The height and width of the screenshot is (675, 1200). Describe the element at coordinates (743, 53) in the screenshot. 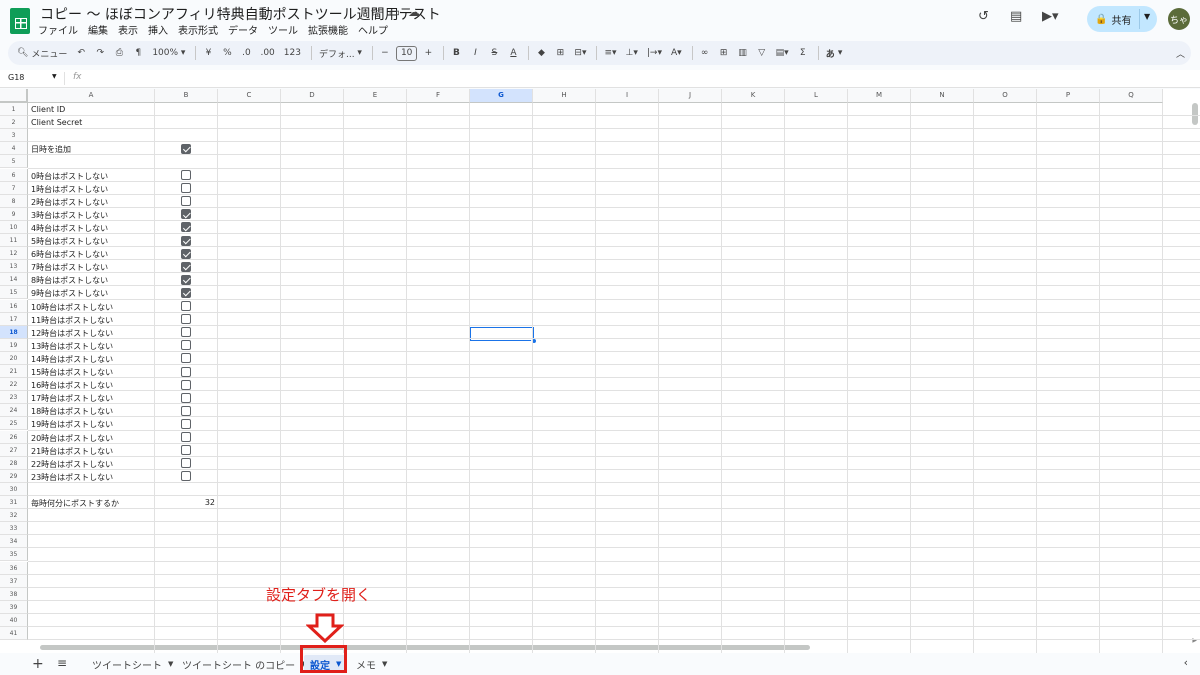

I see `insert-chart-icon: ▥` at that location.